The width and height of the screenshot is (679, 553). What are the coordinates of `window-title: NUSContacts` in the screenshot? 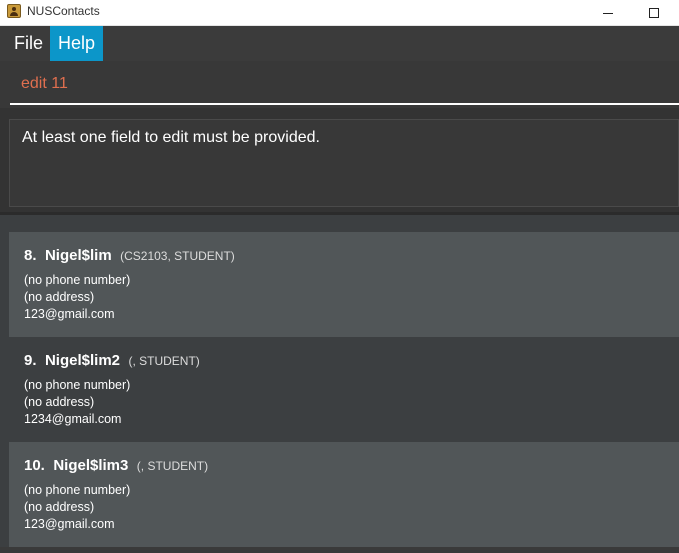 It's located at (63, 11).